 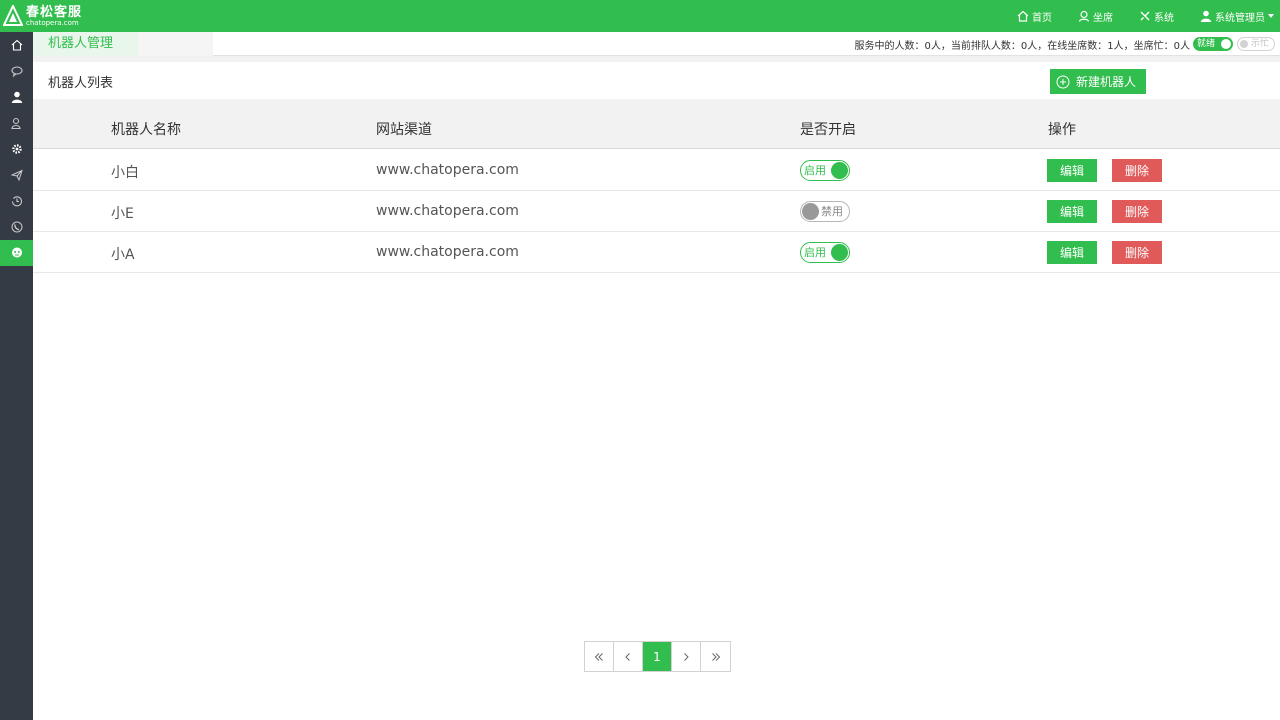 I want to click on sidebar-item-home, so click(x=16, y=45).